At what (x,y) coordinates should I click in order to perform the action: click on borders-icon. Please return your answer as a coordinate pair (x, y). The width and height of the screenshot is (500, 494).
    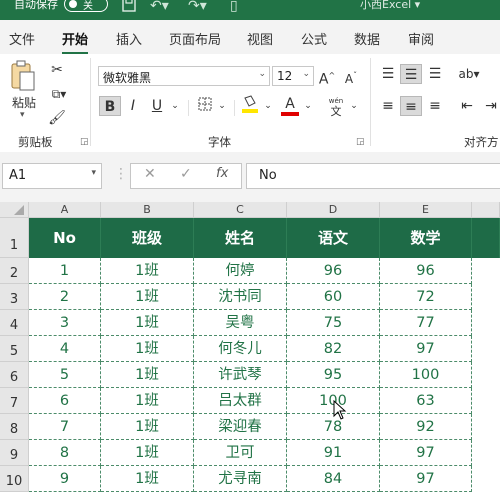
    Looking at the image, I should click on (205, 106).